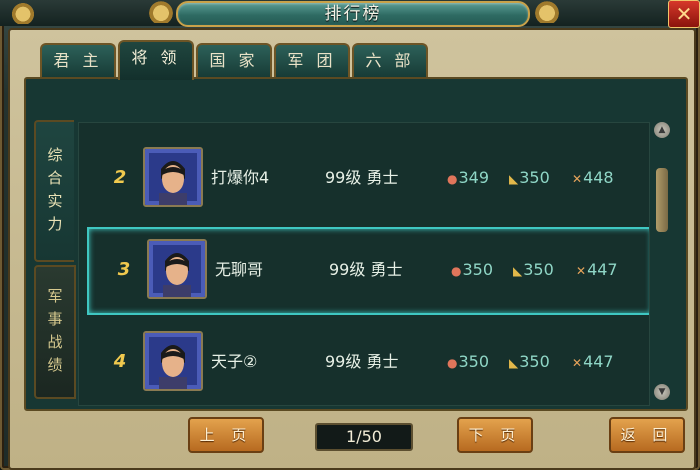 This screenshot has width=700, height=470. What do you see at coordinates (312, 60) in the screenshot?
I see `tab-legion: 军 团` at bounding box center [312, 60].